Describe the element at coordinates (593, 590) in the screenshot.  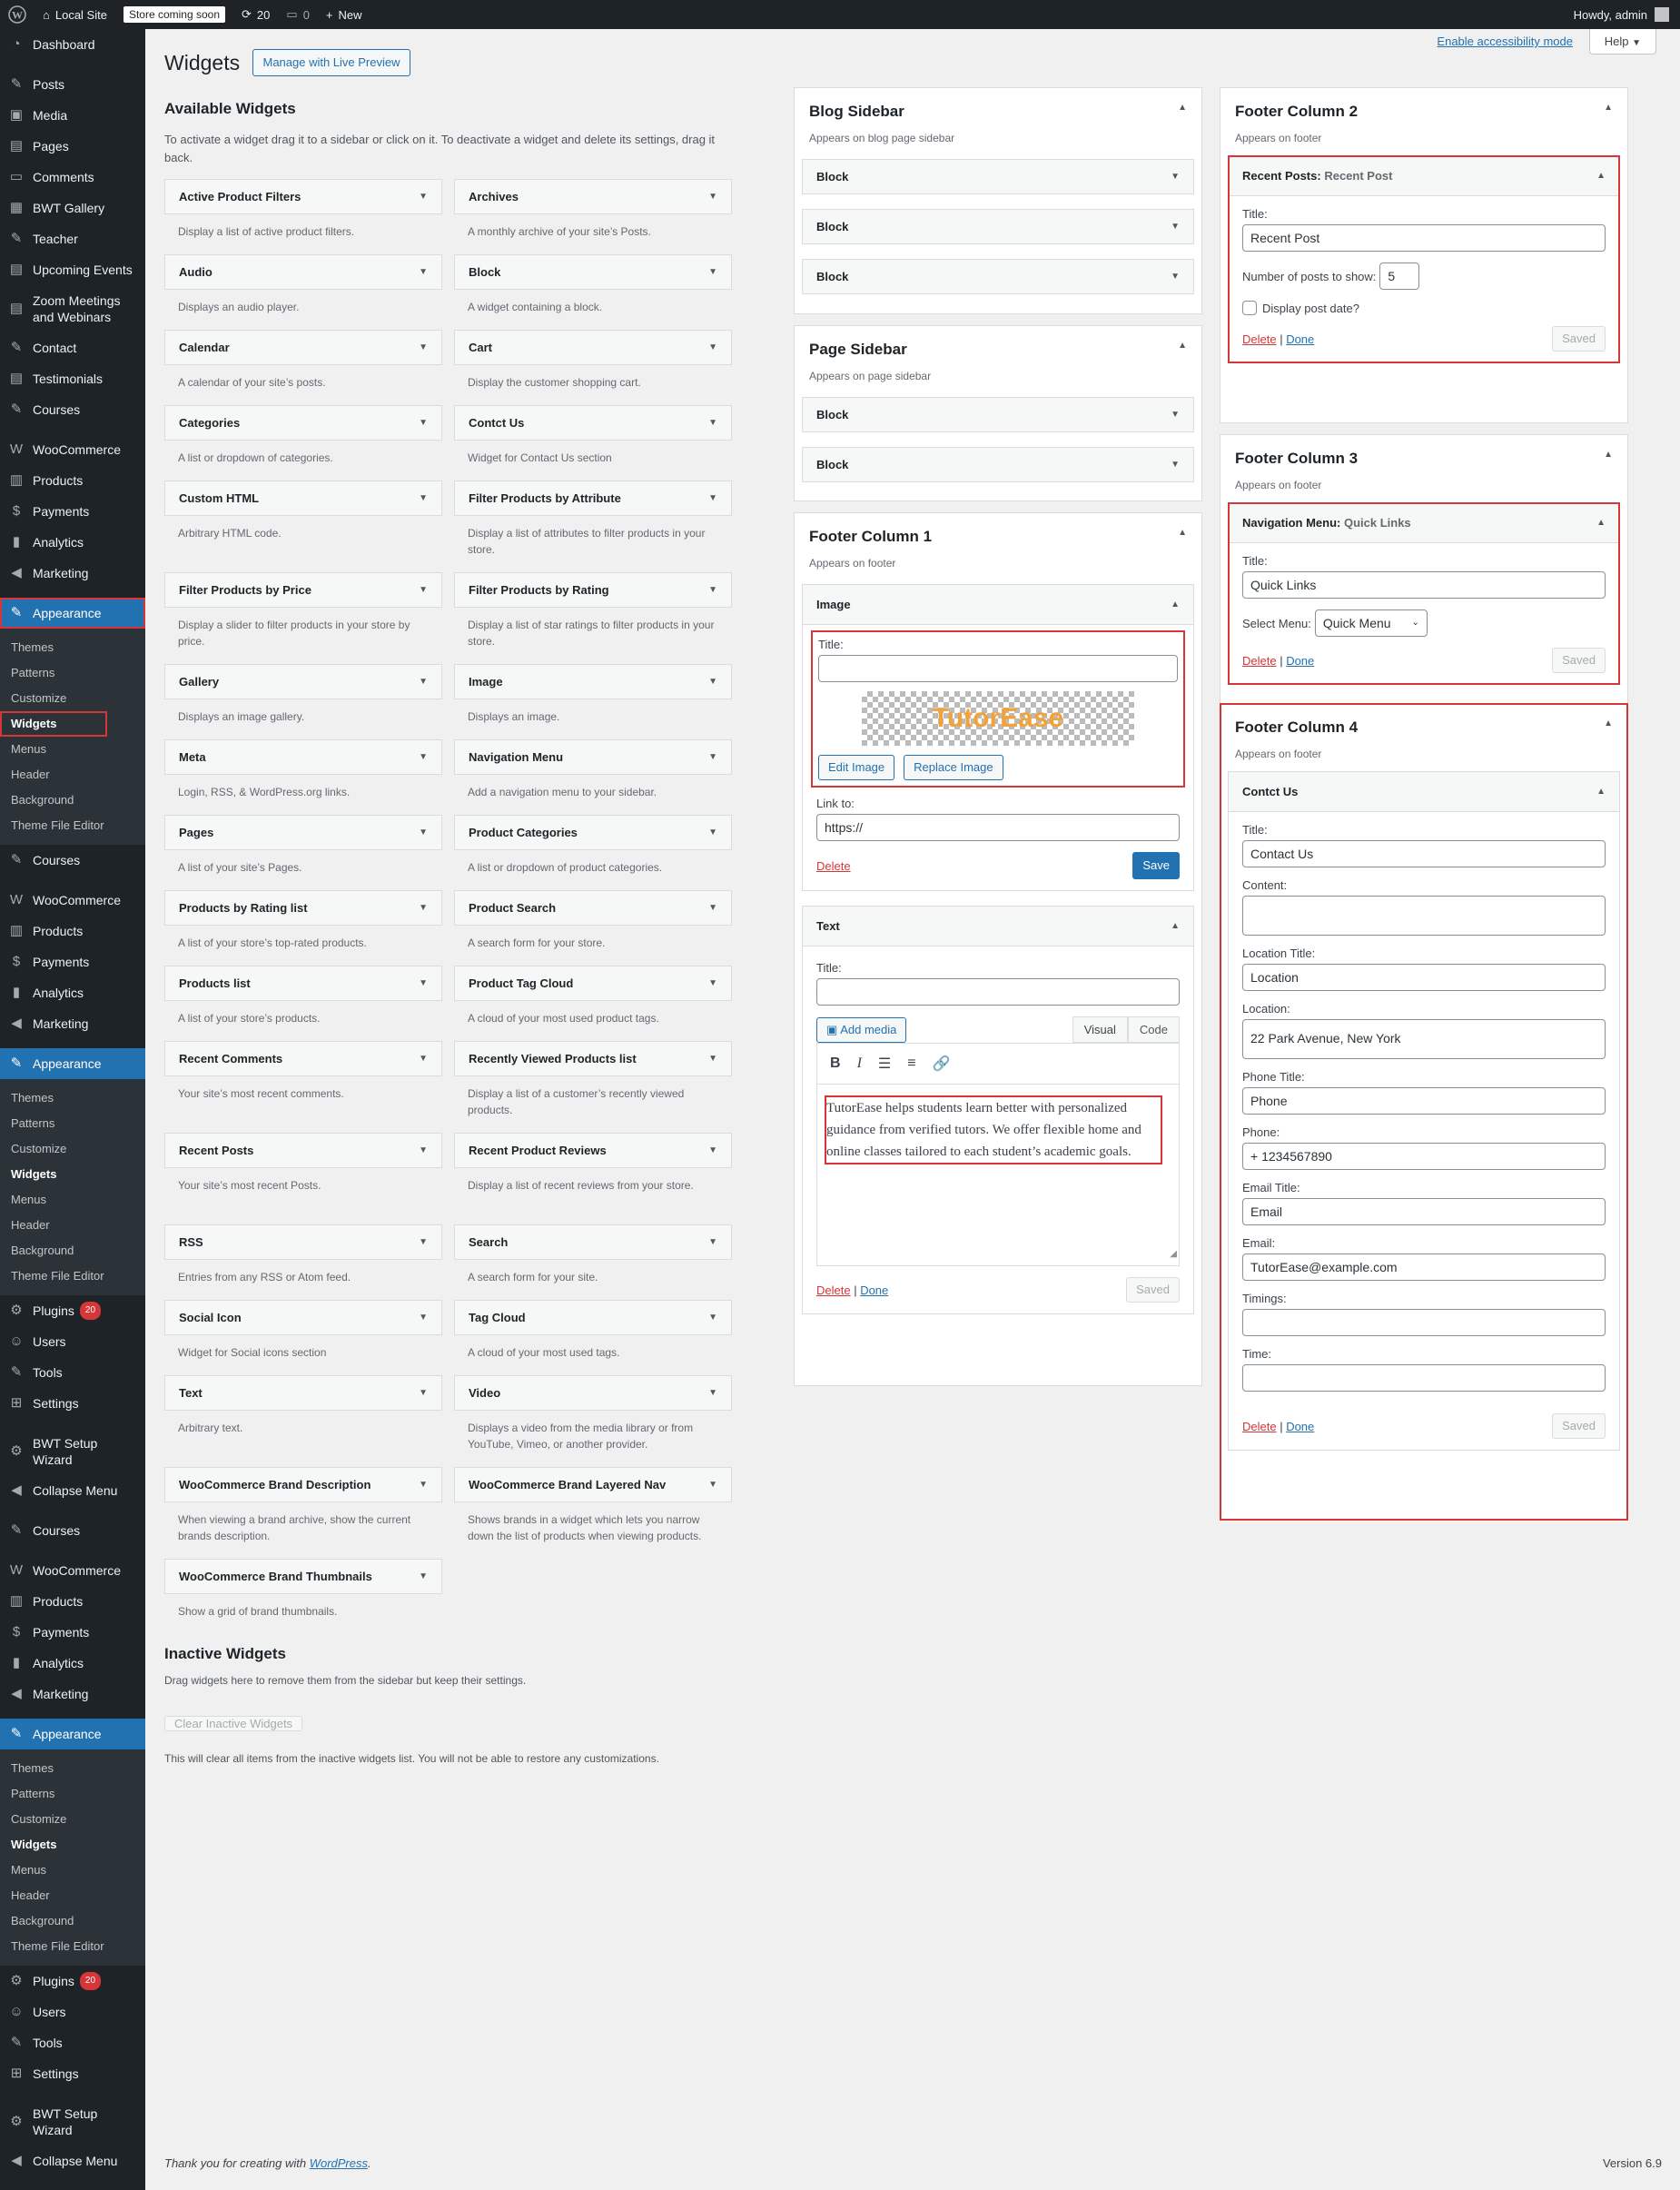
I see `widget-title-bar: Filter Products by Rating ▼` at that location.